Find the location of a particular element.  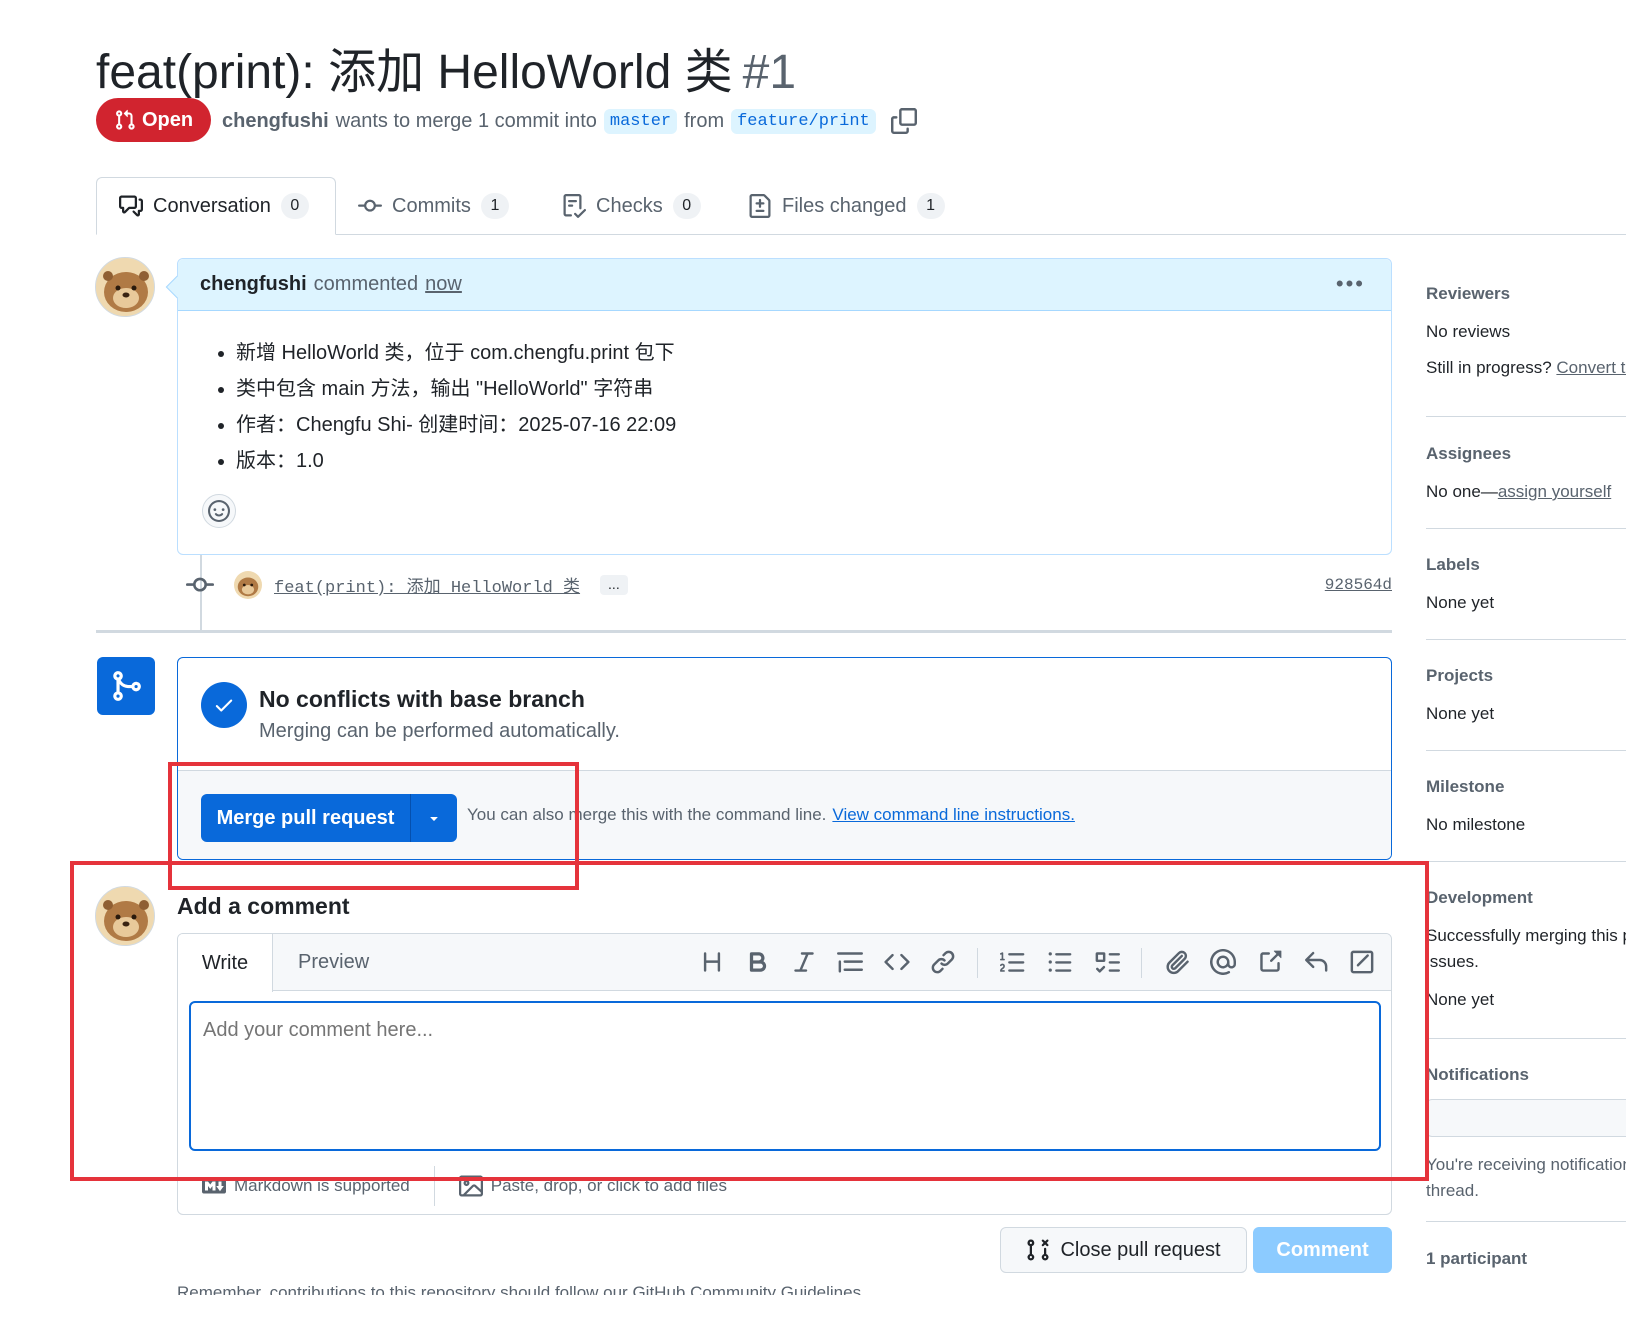

view-command-line-link: View command line instructions. is located at coordinates (953, 814).